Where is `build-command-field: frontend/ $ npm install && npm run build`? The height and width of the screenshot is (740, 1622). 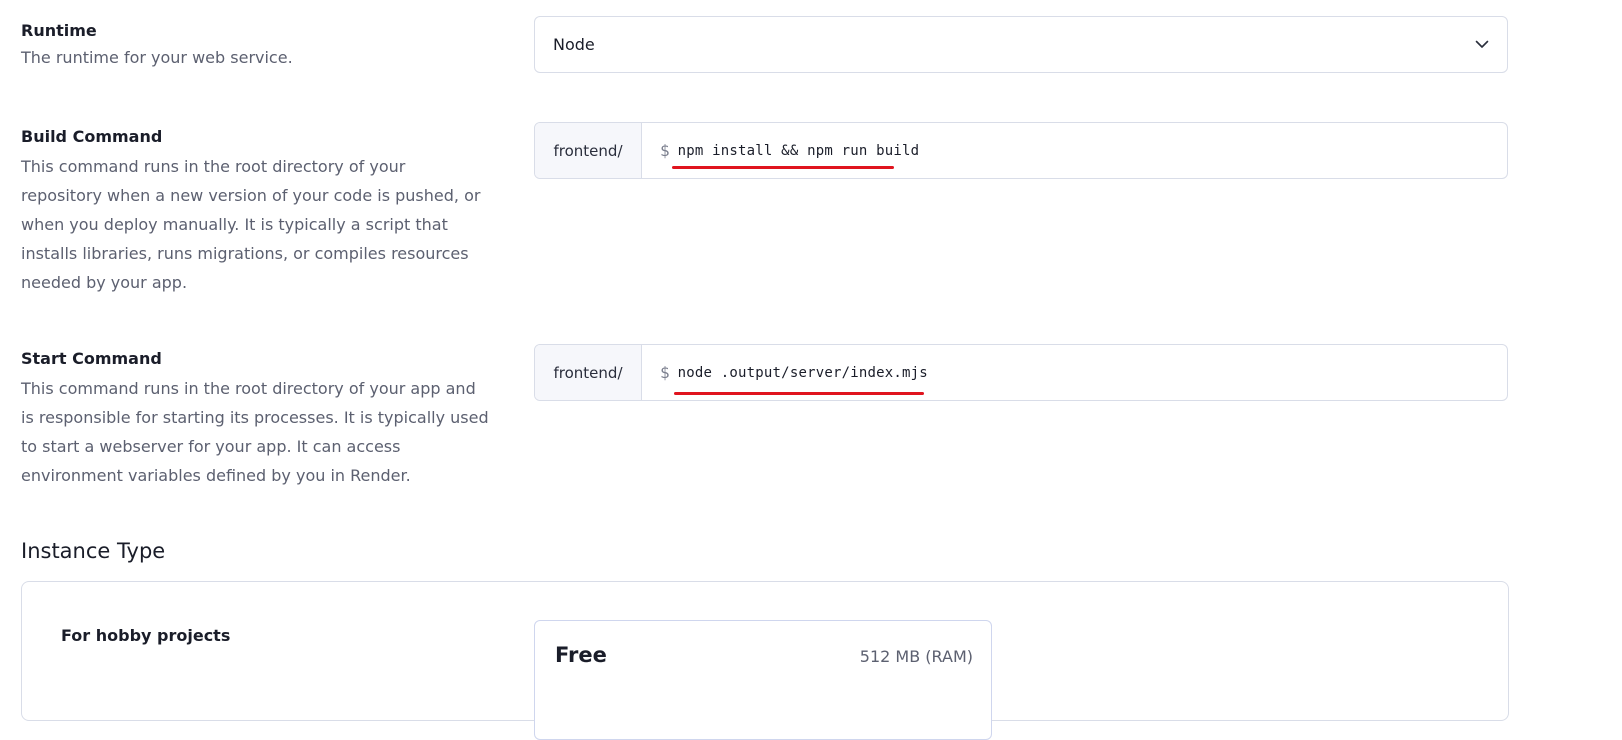
build-command-field: frontend/ $ npm install && npm run build is located at coordinates (1021, 150).